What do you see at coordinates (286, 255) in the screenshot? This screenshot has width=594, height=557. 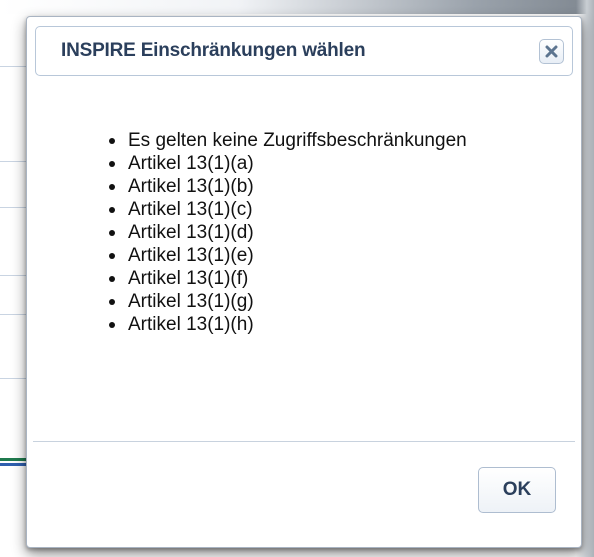 I see `restriction-option: Artikel 13(1)(e)` at bounding box center [286, 255].